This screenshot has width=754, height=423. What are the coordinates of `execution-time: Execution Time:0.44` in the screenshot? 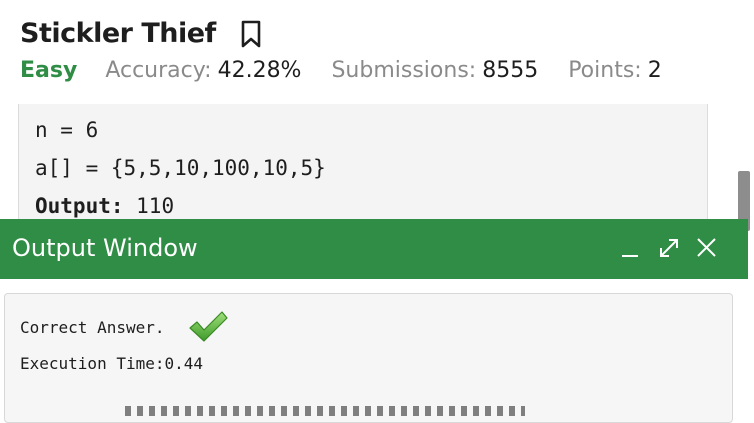 It's located at (112, 363).